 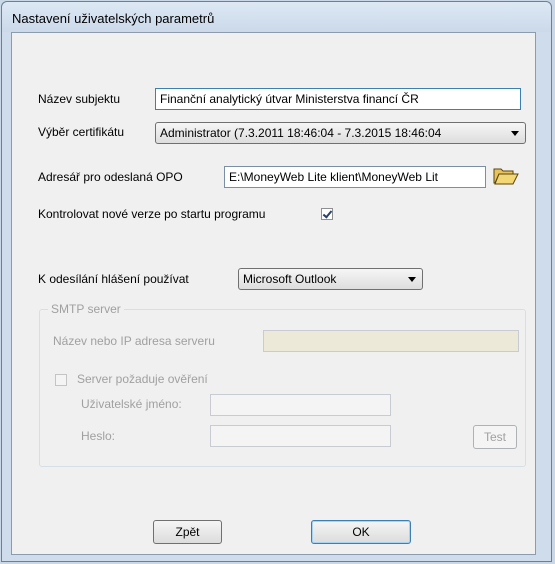 I want to click on ok-button: OK, so click(x=361, y=532).